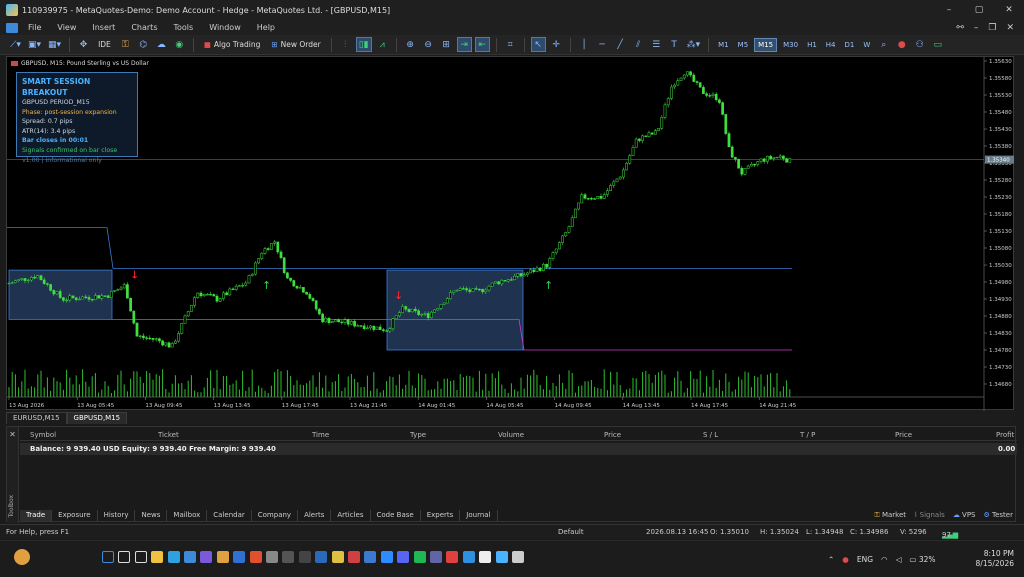  Describe the element at coordinates (656, 44) in the screenshot. I see `fibonacci-icon: ☰` at that location.